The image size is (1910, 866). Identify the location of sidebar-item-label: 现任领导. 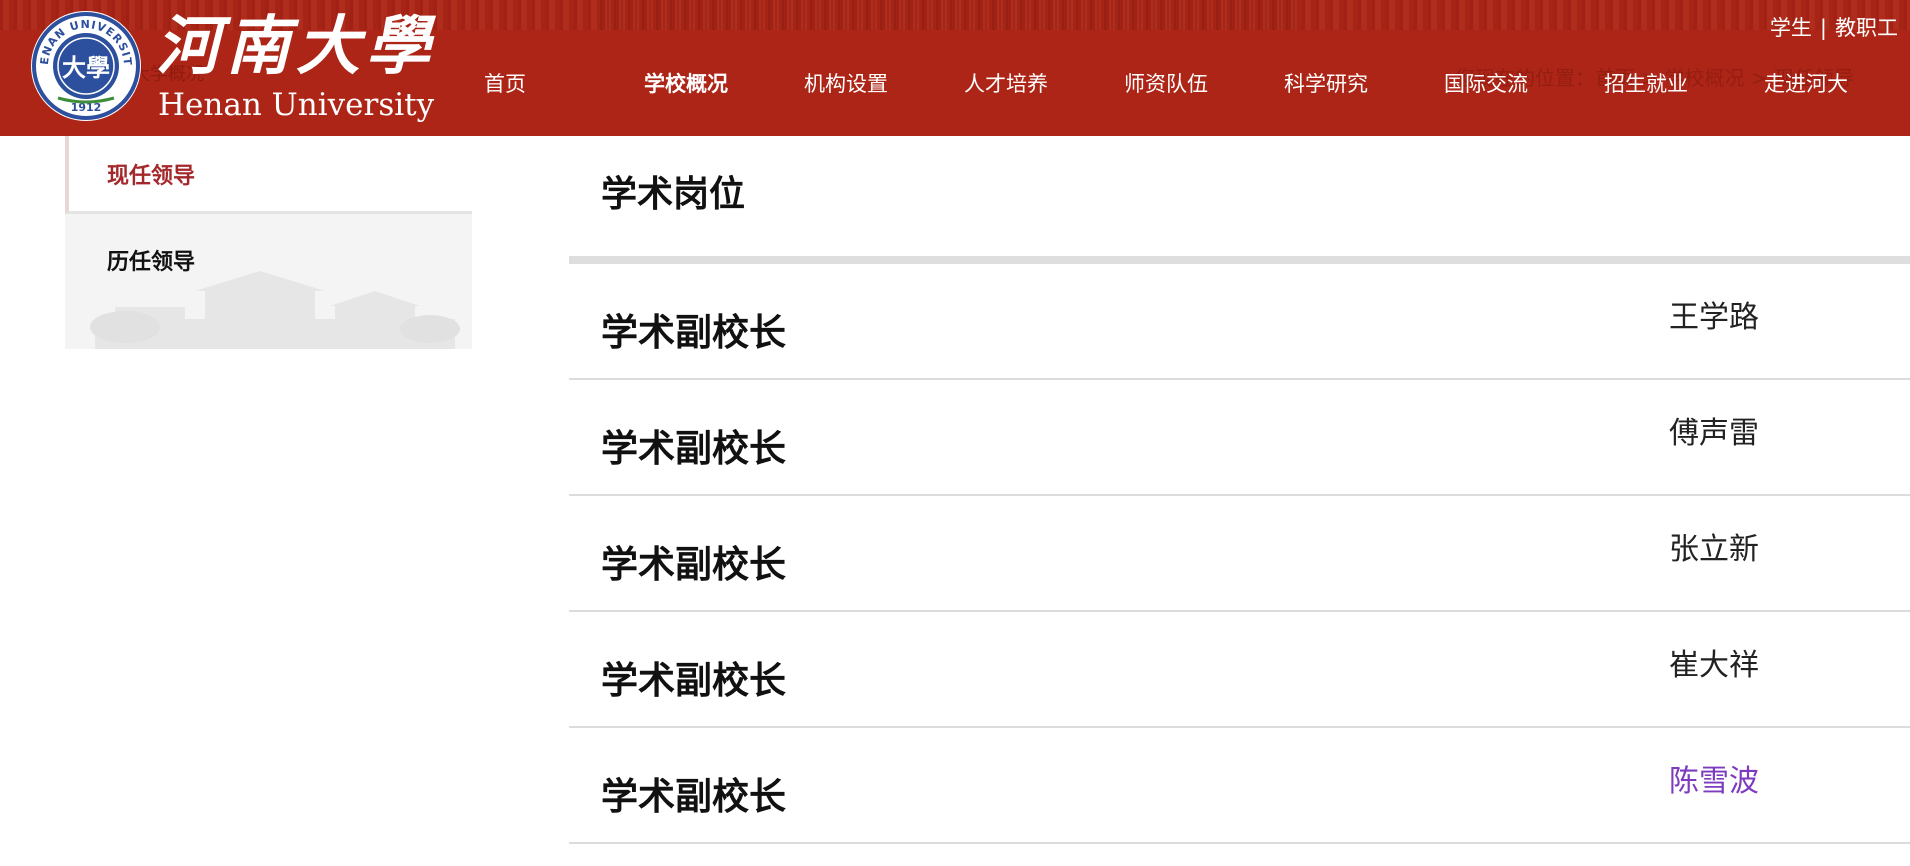
(151, 176).